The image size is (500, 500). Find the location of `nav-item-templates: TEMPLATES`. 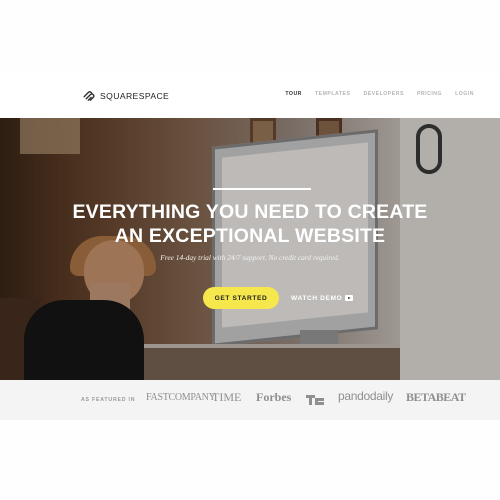

nav-item-templates: TEMPLATES is located at coordinates (333, 94).